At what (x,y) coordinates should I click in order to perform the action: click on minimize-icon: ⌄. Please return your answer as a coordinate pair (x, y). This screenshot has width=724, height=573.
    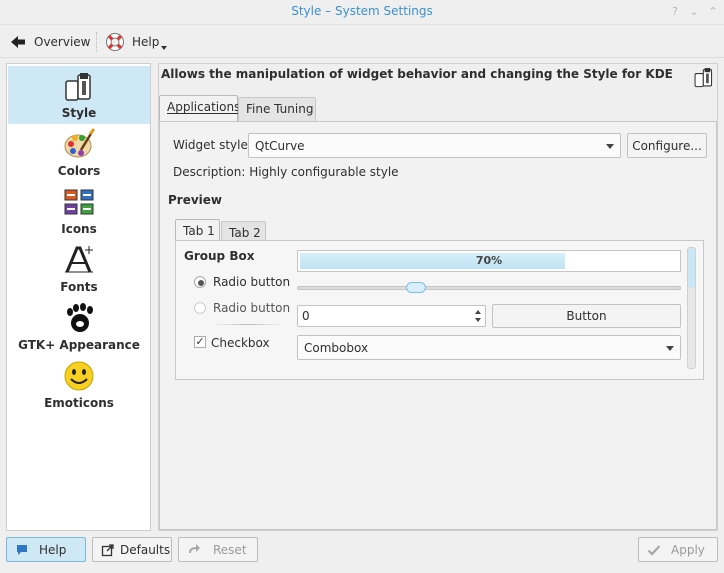
    Looking at the image, I should click on (694, 12).